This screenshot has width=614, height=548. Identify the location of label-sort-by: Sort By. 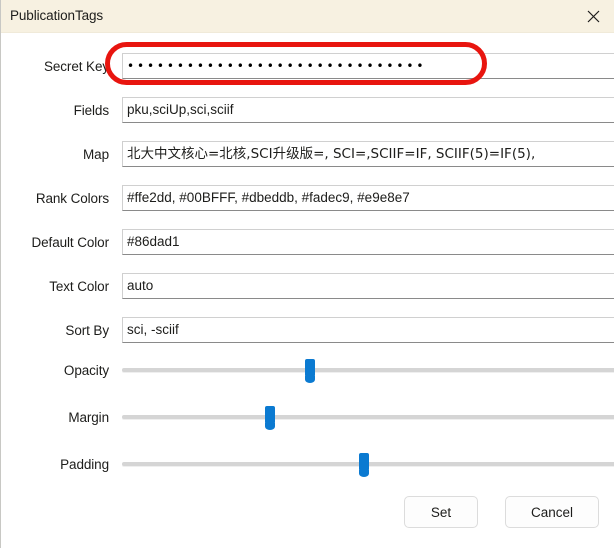
(87, 330).